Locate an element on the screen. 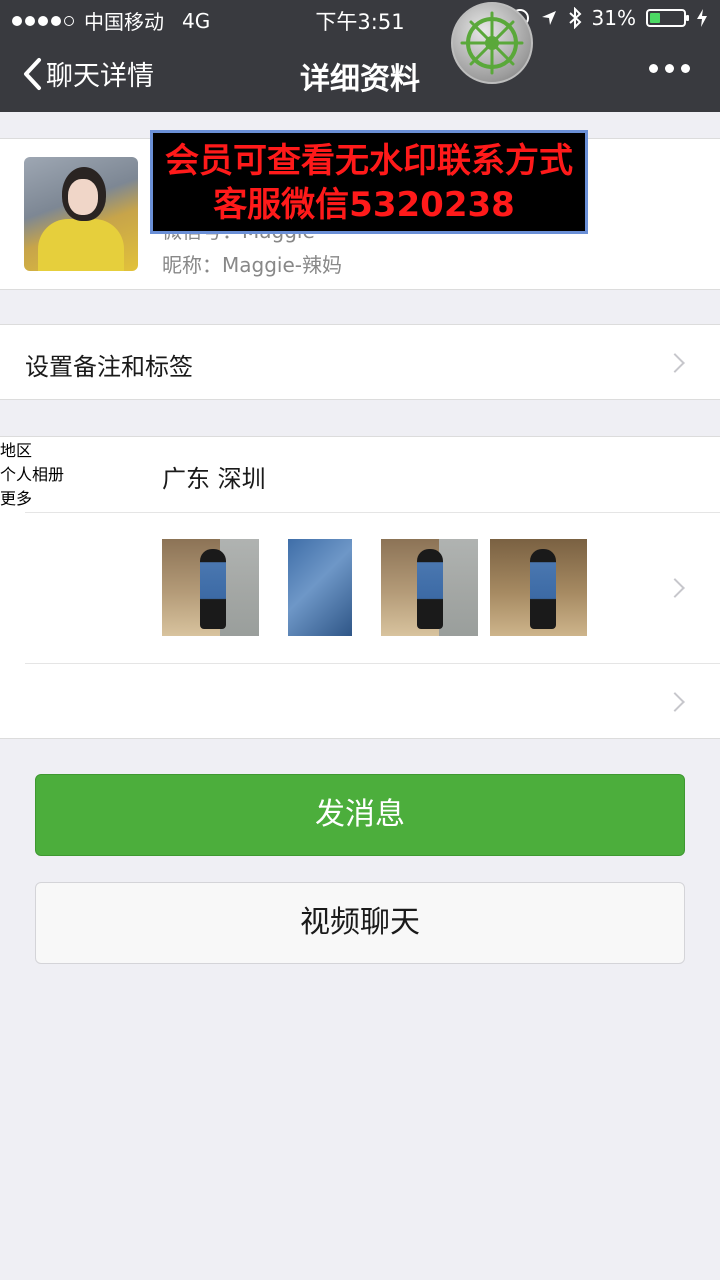 This screenshot has width=720, height=1280. region-value: 广东 深圳 is located at coordinates (214, 479).